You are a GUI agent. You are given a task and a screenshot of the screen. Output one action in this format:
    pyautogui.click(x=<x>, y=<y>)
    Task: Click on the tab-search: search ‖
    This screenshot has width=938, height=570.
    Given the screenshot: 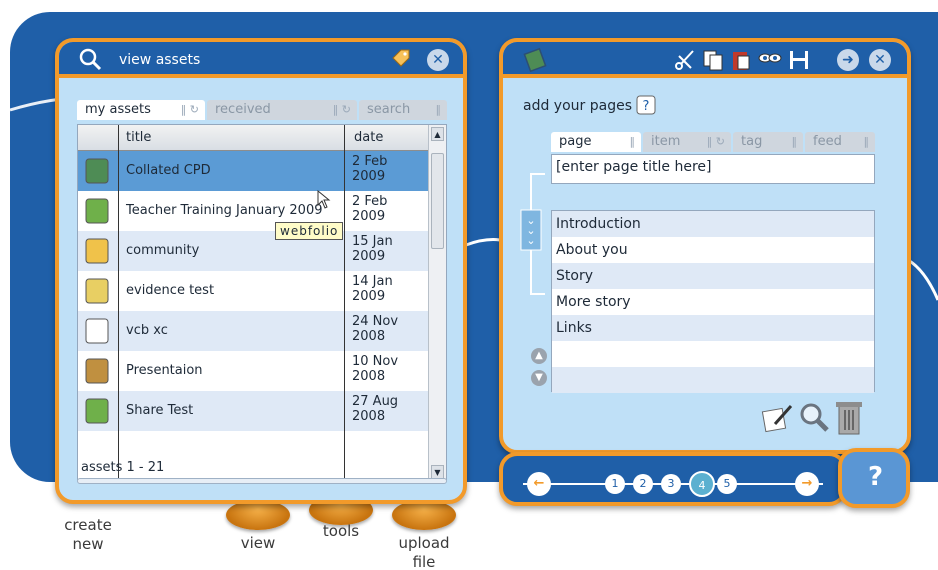 What is the action you would take?
    pyautogui.click(x=403, y=110)
    